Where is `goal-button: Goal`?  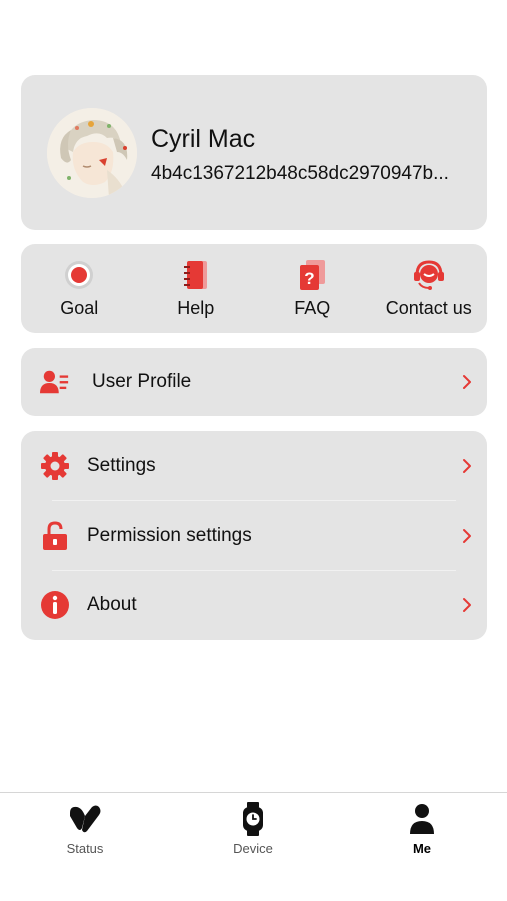 goal-button: Goal is located at coordinates (79, 288).